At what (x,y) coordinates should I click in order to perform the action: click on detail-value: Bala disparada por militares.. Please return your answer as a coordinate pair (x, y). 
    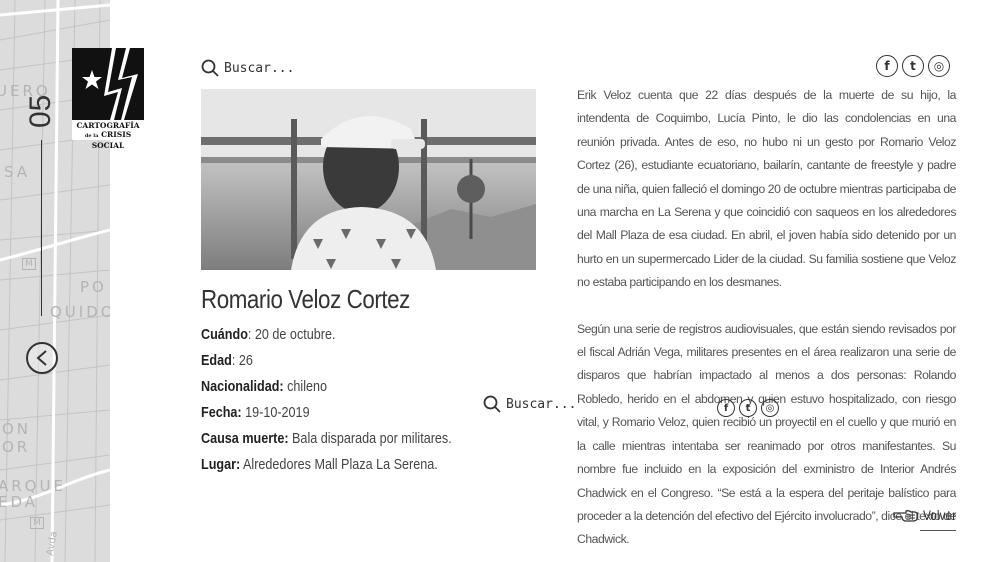
    Looking at the image, I should click on (370, 438).